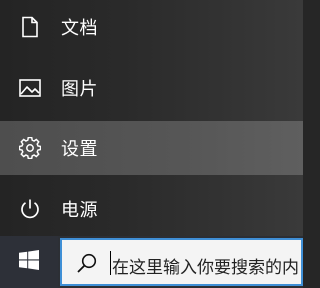  Describe the element at coordinates (79, 28) in the screenshot. I see `menu-item-label: 文档` at that location.